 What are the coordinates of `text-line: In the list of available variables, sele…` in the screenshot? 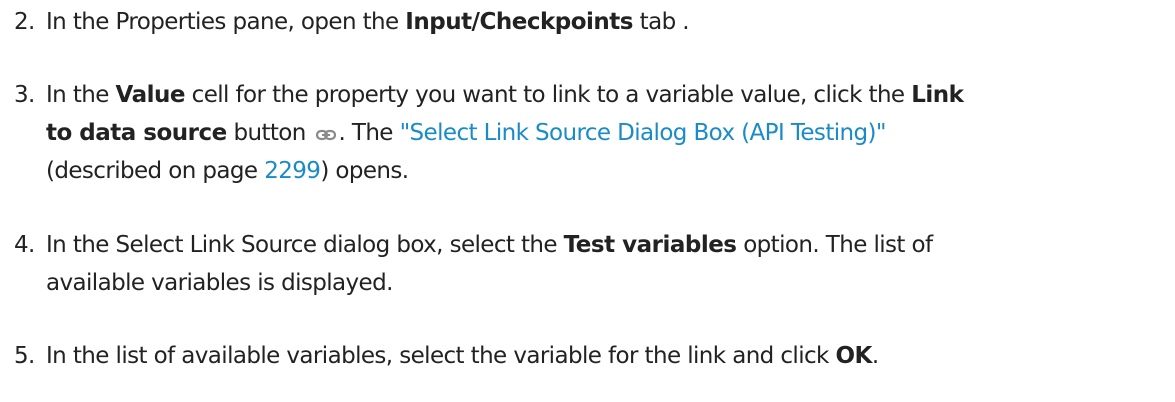 It's located at (606, 356).